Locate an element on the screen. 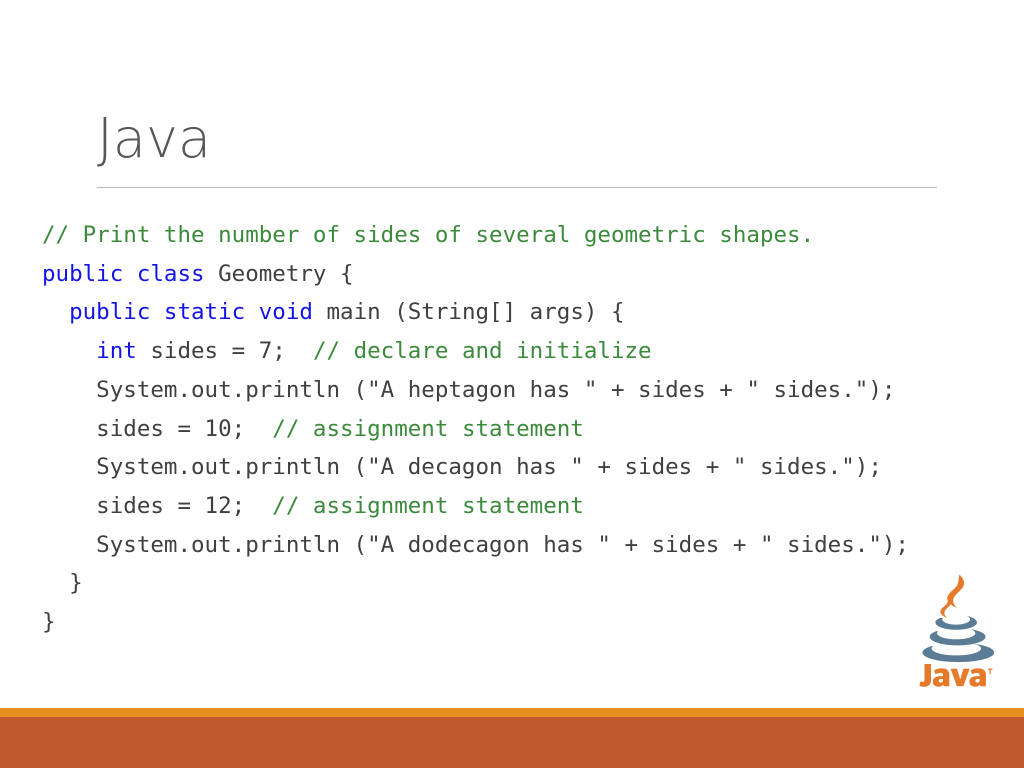  code-line: sides = 10; // assignment statement is located at coordinates (522, 429).